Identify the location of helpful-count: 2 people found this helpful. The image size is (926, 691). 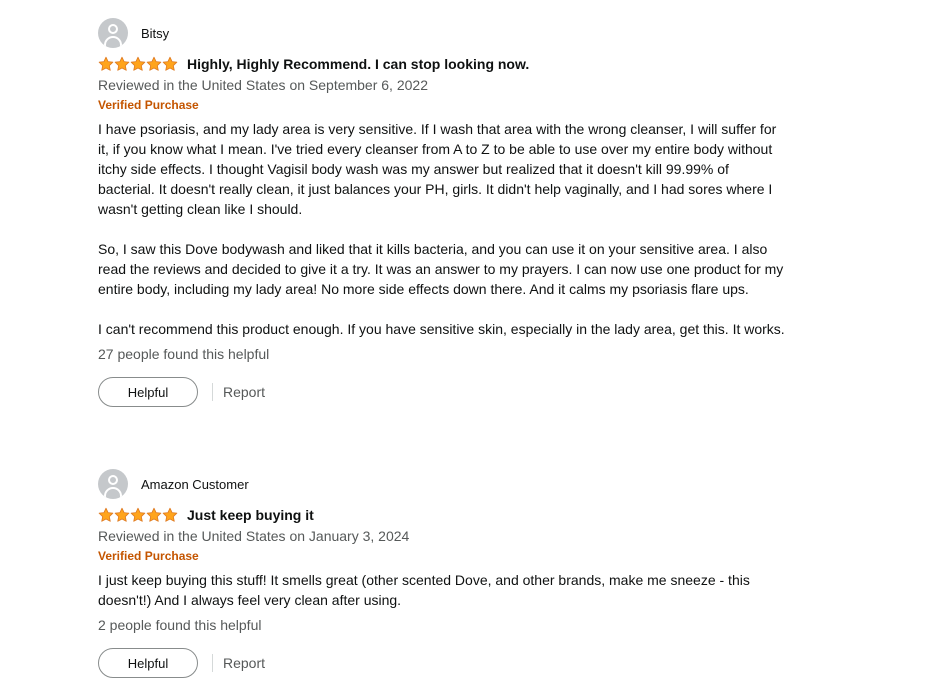
(180, 625).